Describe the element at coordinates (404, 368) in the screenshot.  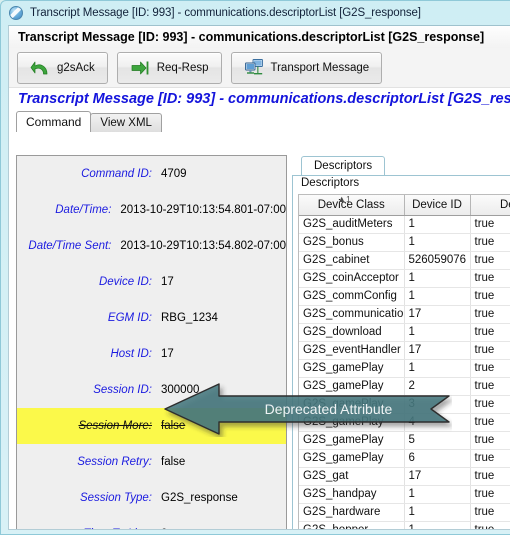
I see `table-row: G2S_gamePlay 1 true` at that location.